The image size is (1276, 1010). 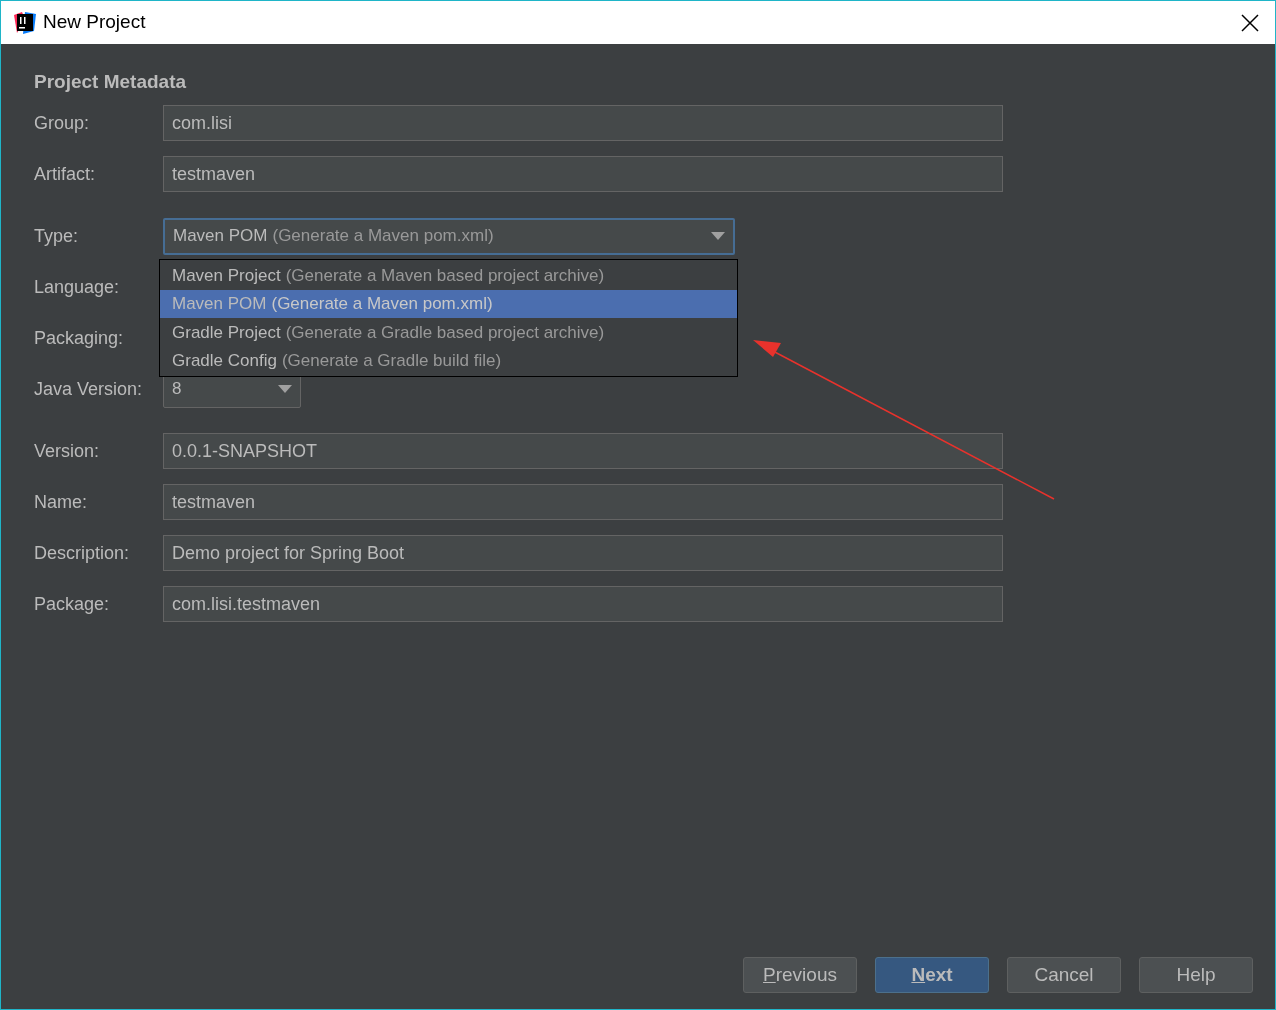 What do you see at coordinates (61, 502) in the screenshot?
I see `field-label: Name:` at bounding box center [61, 502].